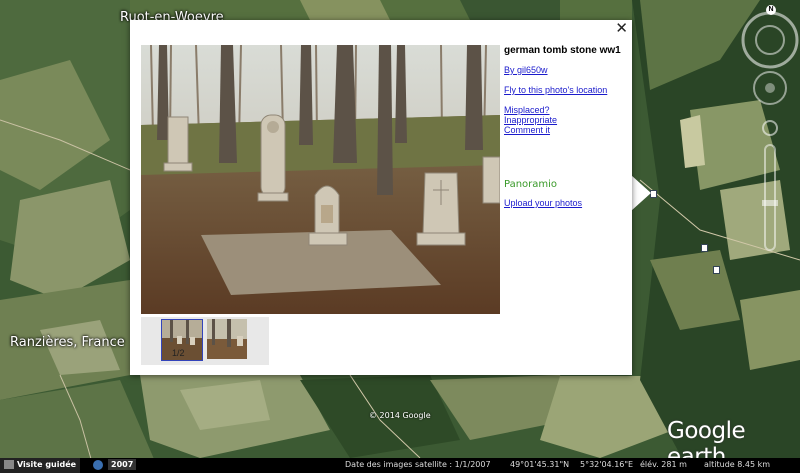 The image size is (800, 473). I want to click on year-badge: 2007, so click(122, 464).